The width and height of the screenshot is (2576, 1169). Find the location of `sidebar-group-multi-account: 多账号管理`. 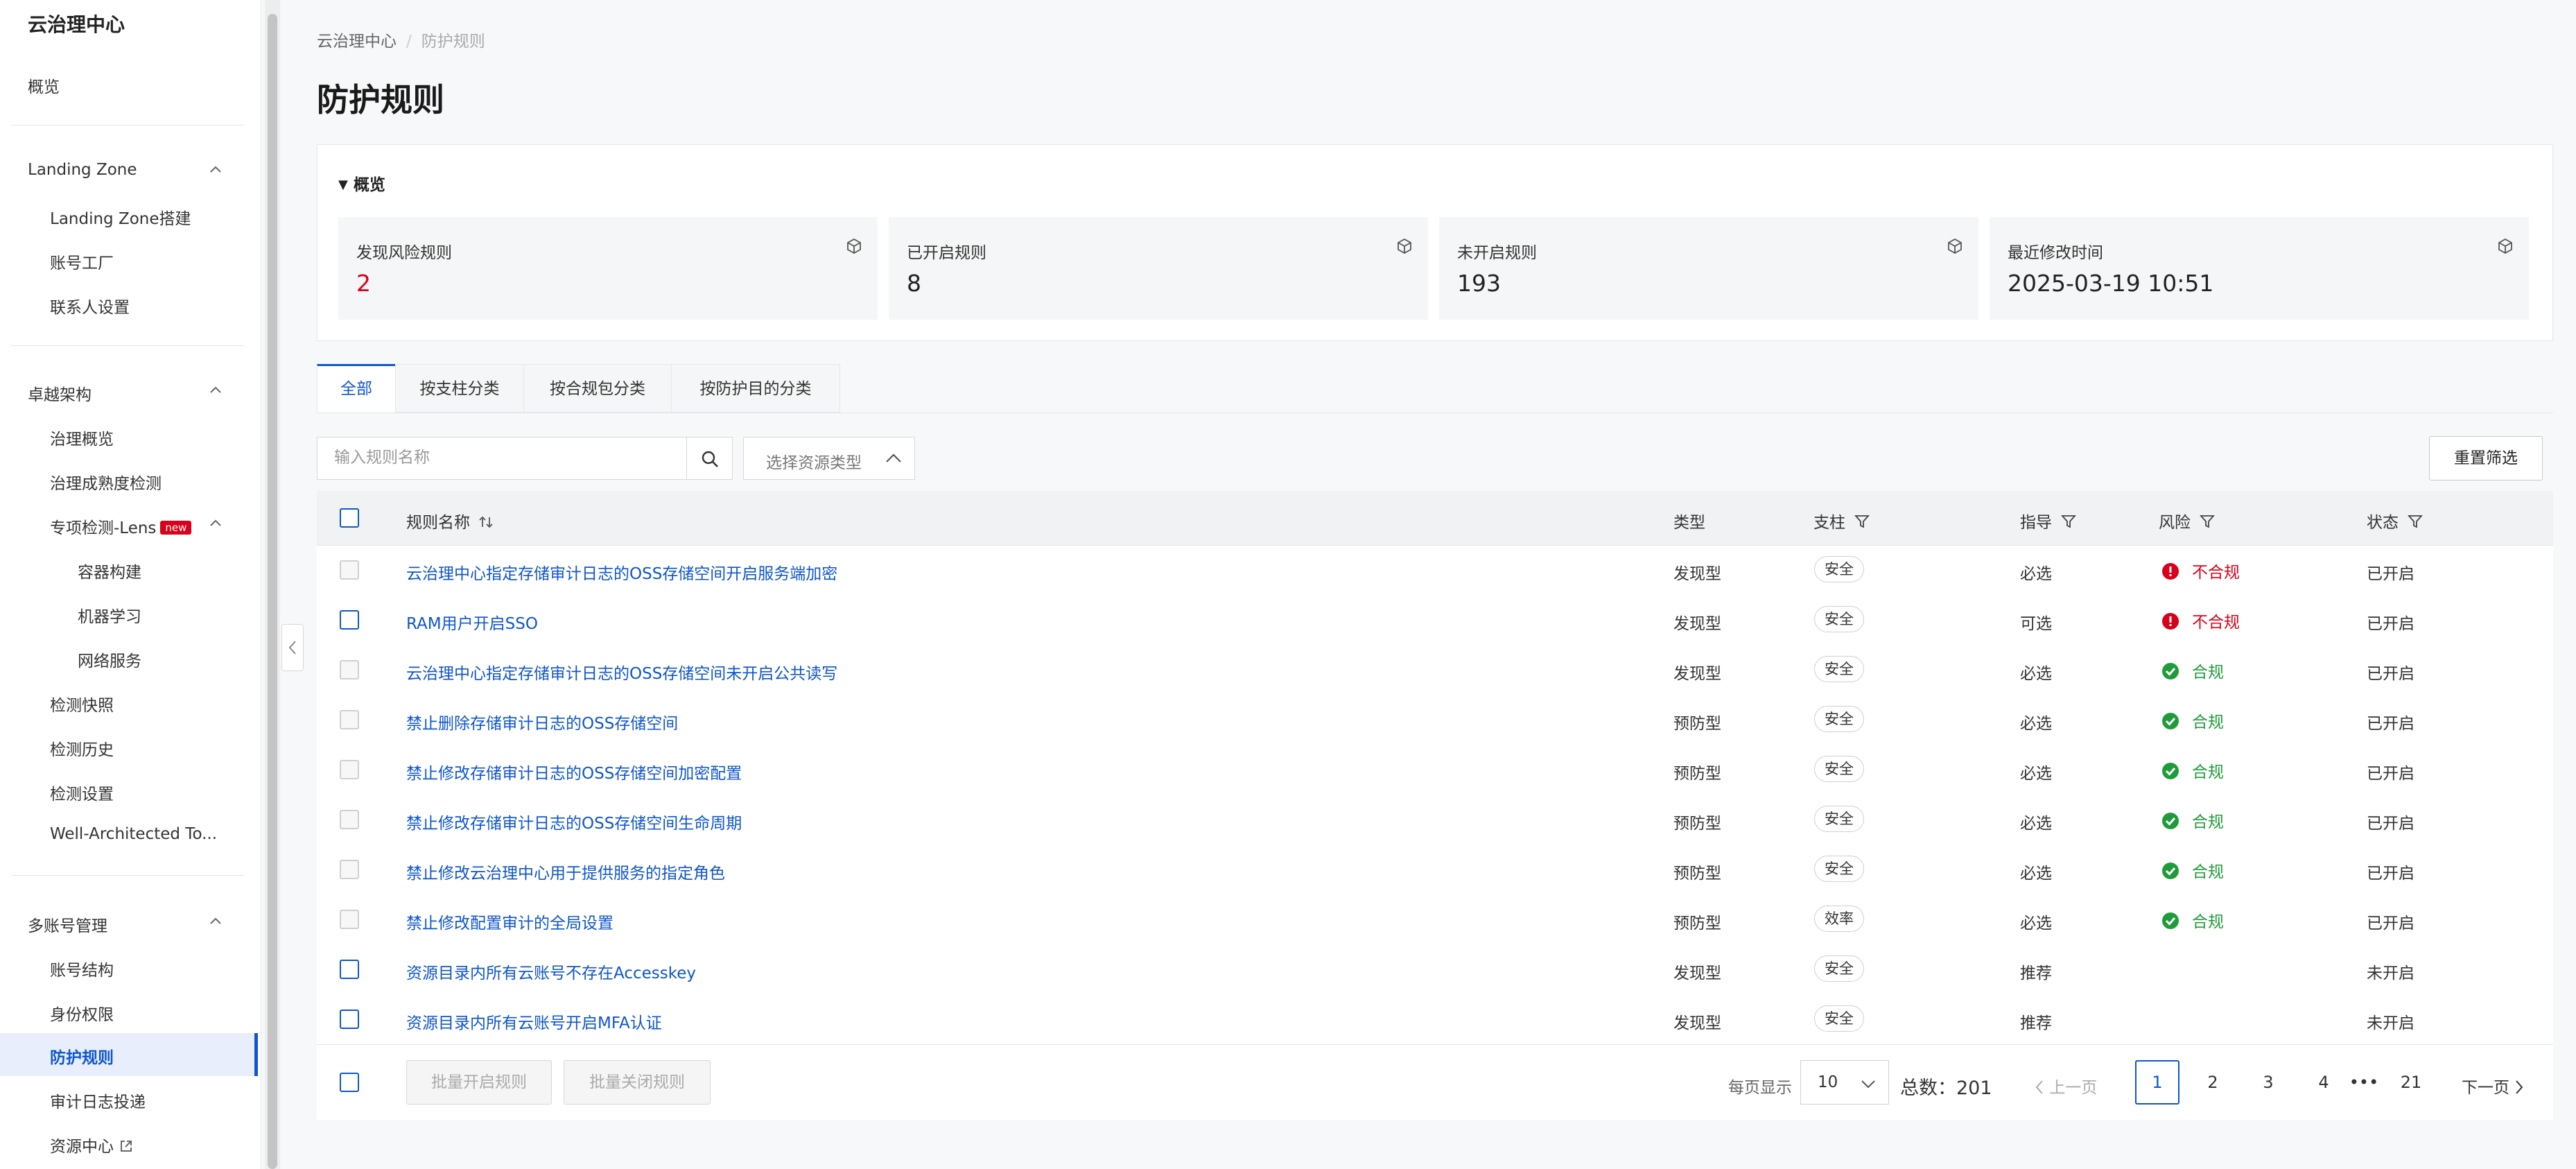

sidebar-group-multi-account: 多账号管理 is located at coordinates (67, 924).